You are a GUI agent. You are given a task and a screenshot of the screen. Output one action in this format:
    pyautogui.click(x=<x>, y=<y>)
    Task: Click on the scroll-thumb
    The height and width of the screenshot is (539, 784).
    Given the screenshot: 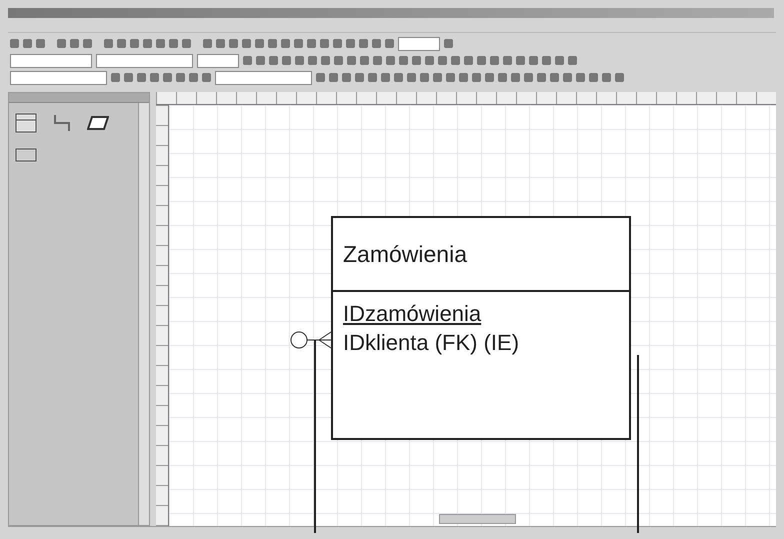 What is the action you would take?
    pyautogui.click(x=477, y=519)
    